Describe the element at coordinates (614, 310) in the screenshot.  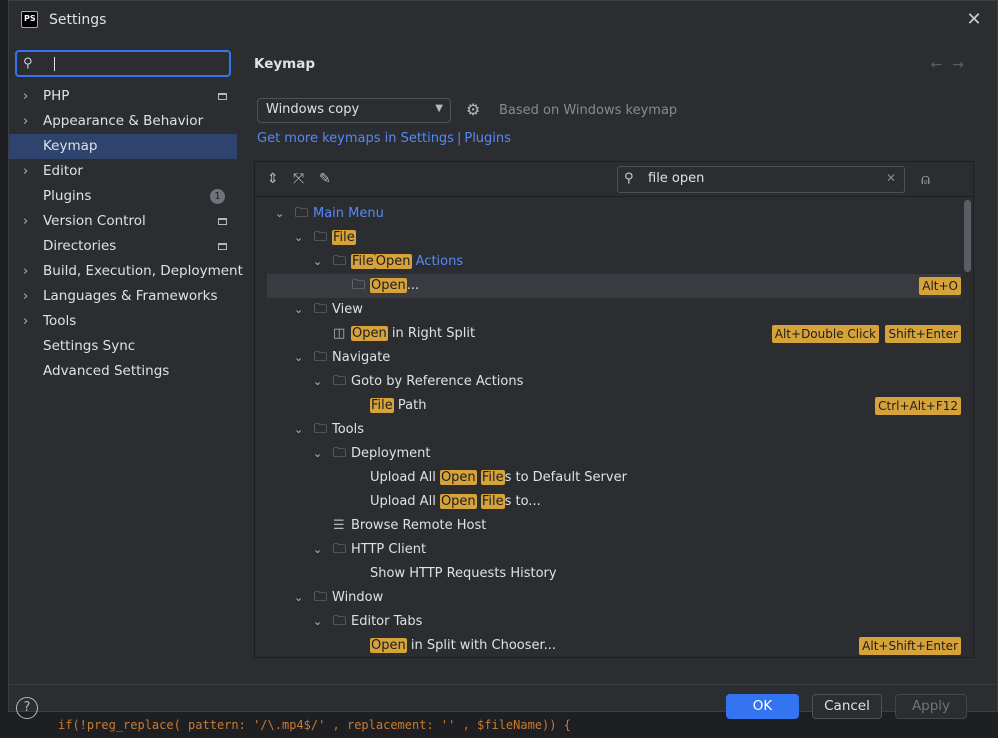
I see `tree-row: ⌄ 🗀 View` at that location.